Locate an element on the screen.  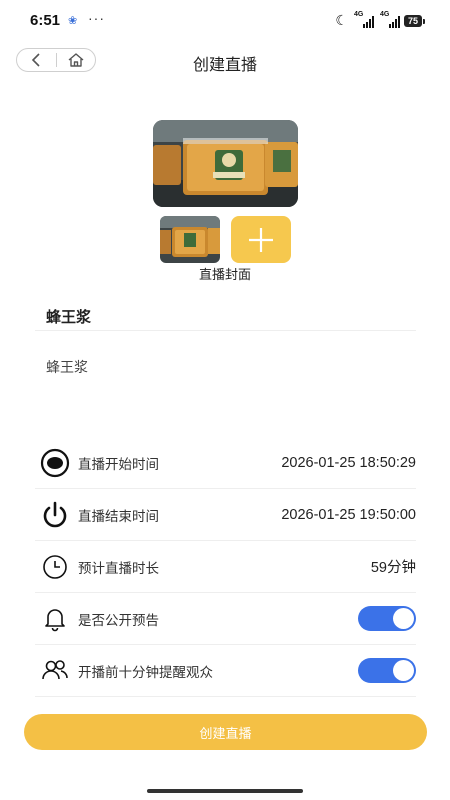
public-preview-label: 是否公开预告 is located at coordinates (118, 620).